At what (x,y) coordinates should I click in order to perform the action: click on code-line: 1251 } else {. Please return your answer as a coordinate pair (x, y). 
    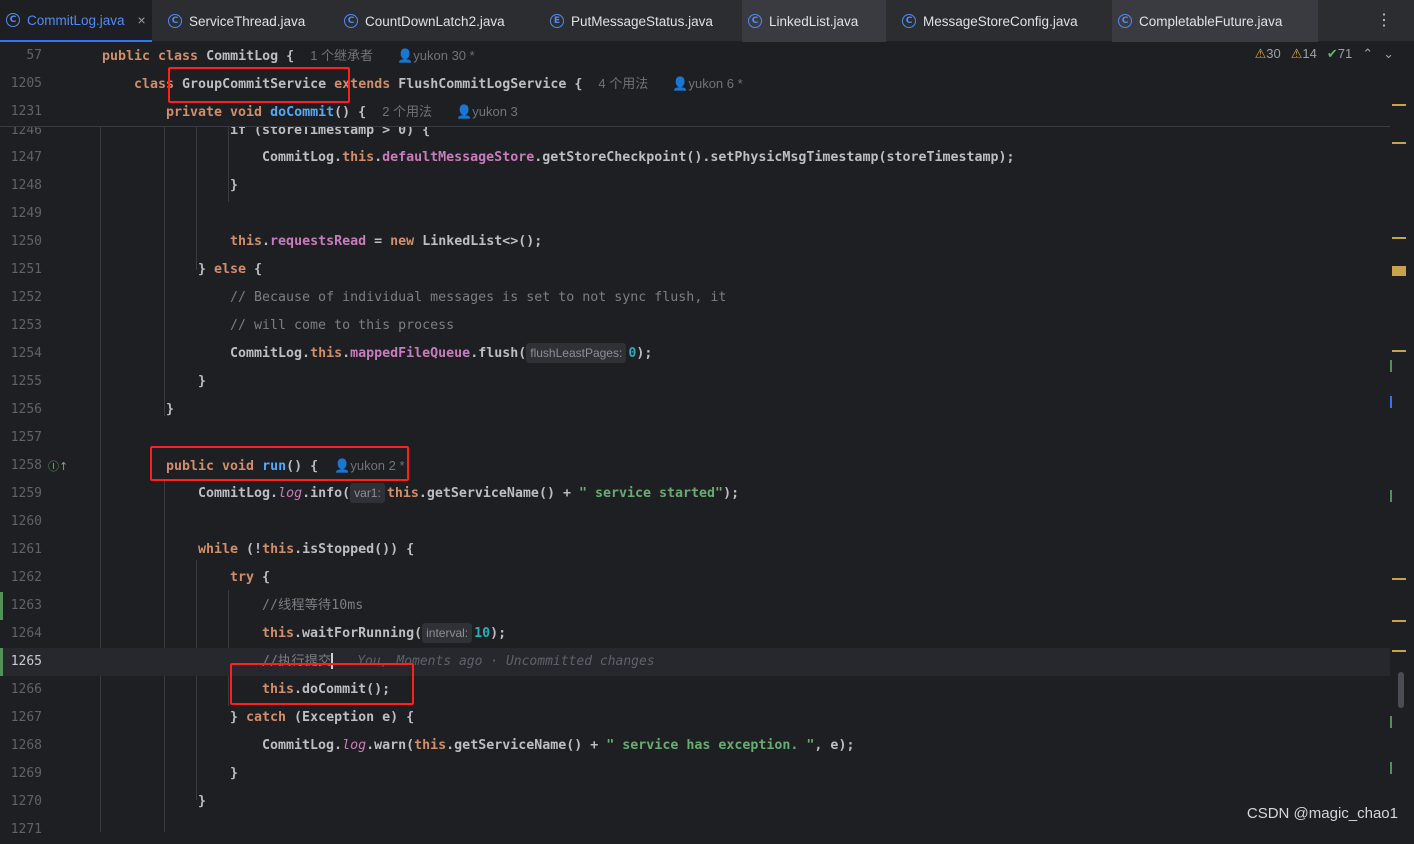
    Looking at the image, I should click on (695, 270).